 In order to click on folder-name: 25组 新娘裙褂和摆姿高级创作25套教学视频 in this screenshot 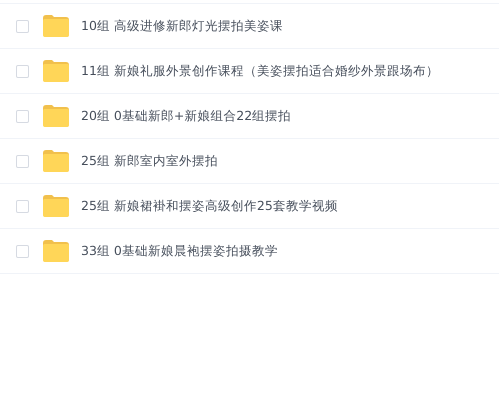, I will do `click(209, 206)`.